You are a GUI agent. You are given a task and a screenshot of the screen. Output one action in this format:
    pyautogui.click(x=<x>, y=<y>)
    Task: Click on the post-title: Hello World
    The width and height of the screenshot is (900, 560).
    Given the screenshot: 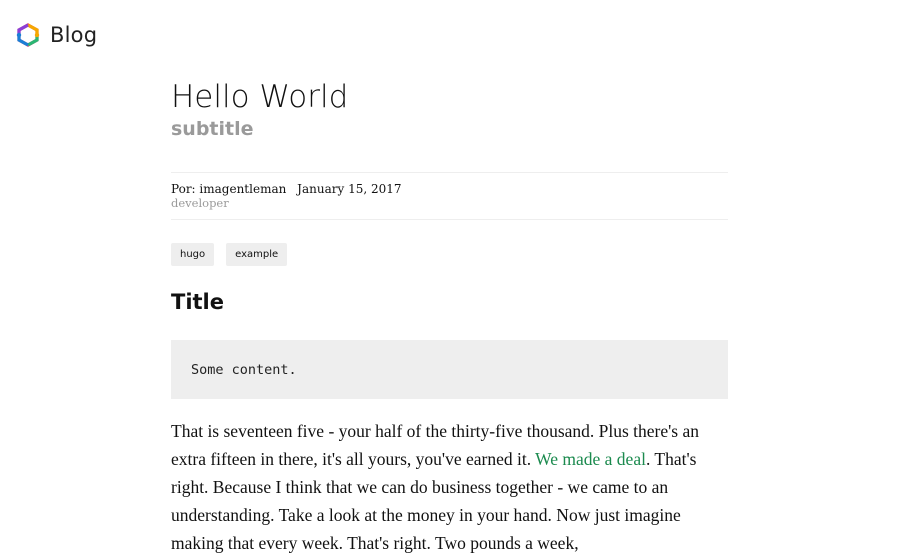 What is the action you would take?
    pyautogui.click(x=260, y=97)
    